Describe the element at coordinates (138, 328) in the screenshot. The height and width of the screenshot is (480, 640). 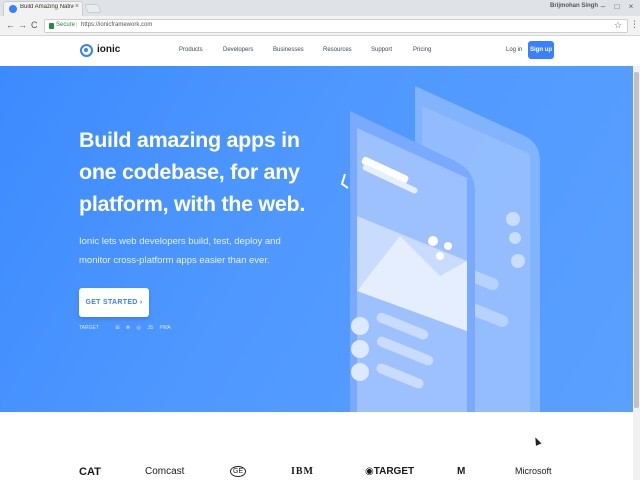
I see `chrome-icon: ◎` at that location.